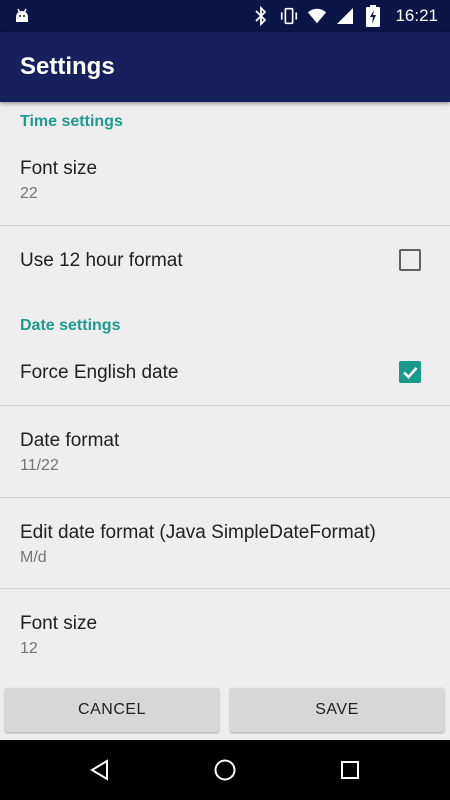  What do you see at coordinates (345, 16) in the screenshot?
I see `signal-icon` at bounding box center [345, 16].